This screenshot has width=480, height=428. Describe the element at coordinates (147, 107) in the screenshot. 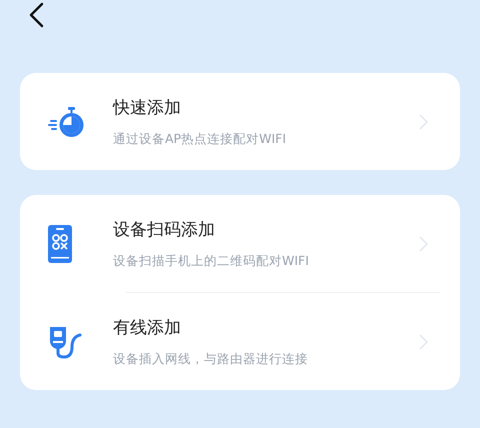

I see `option-title: 快速添加` at that location.